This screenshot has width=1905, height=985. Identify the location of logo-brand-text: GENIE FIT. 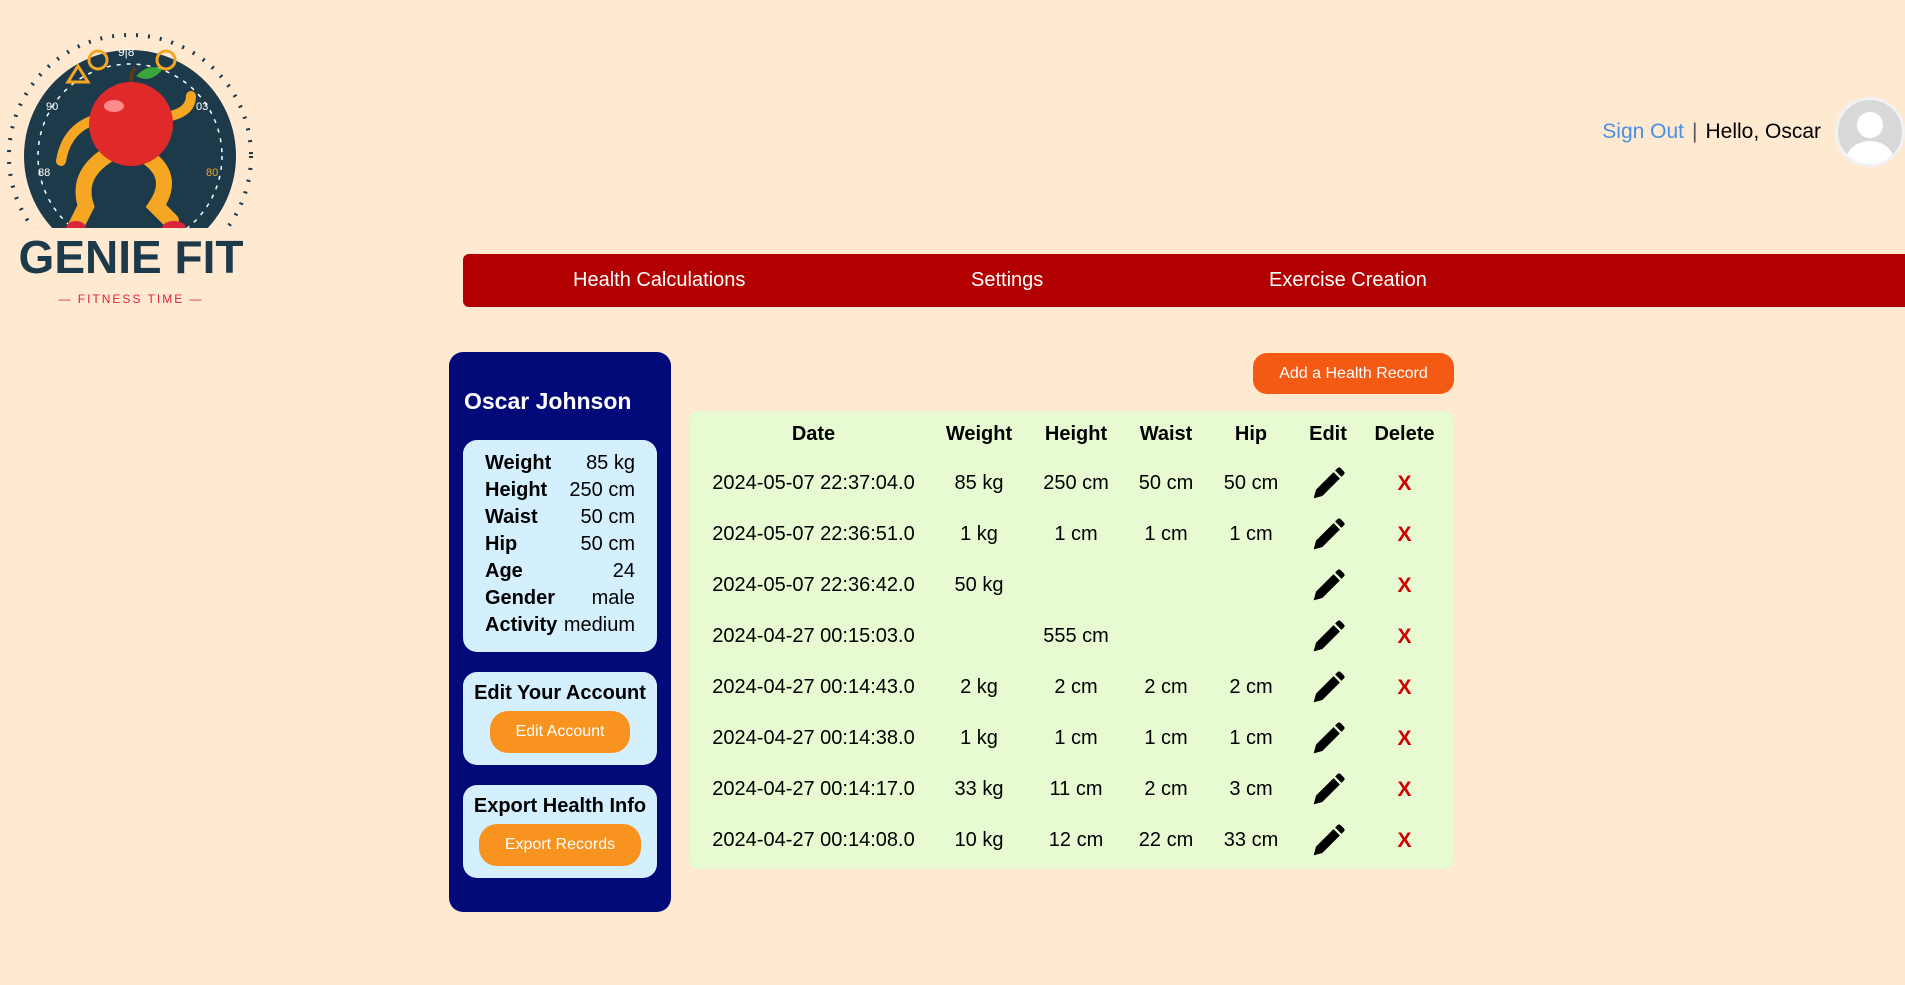
(131, 257).